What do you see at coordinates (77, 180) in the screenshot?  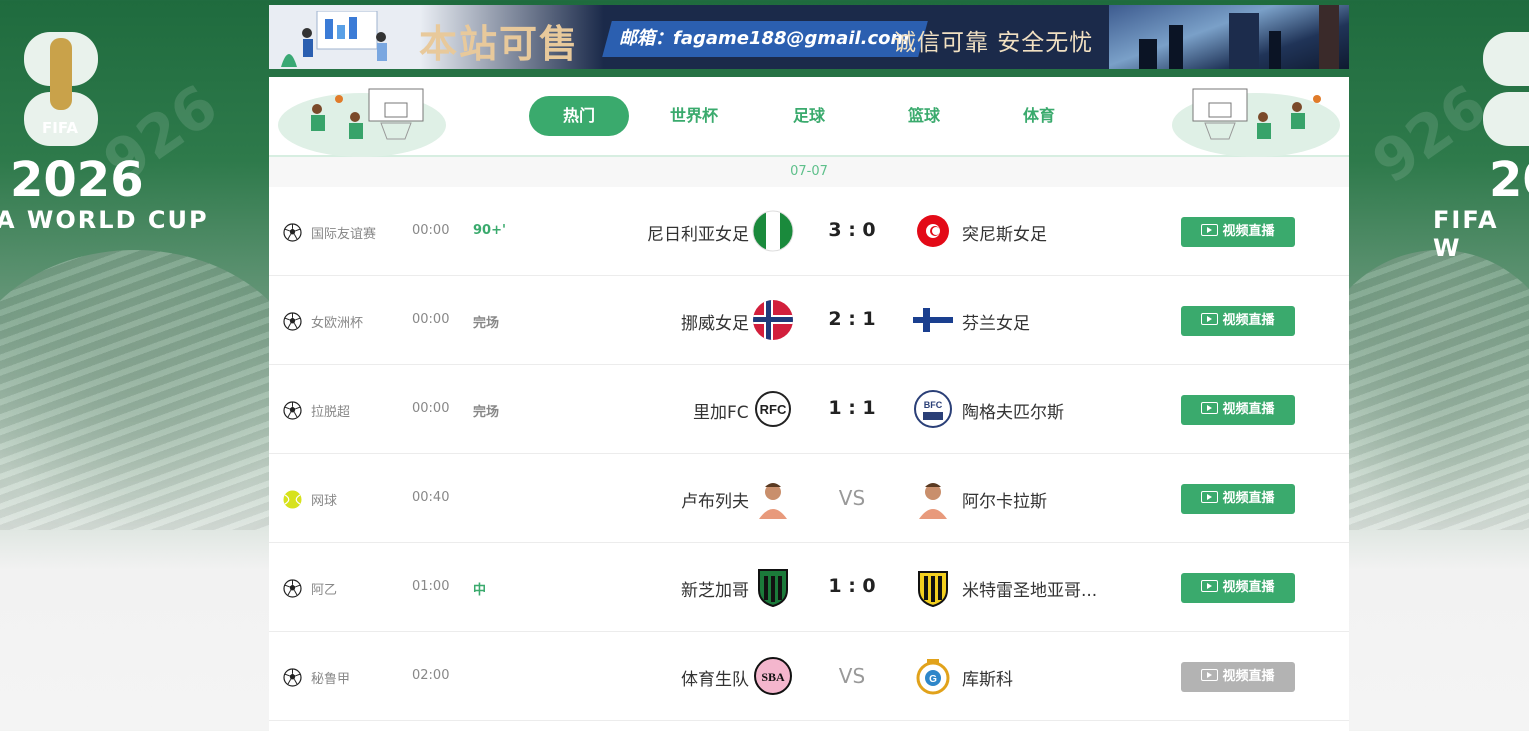 I see `year-label: 2026` at bounding box center [77, 180].